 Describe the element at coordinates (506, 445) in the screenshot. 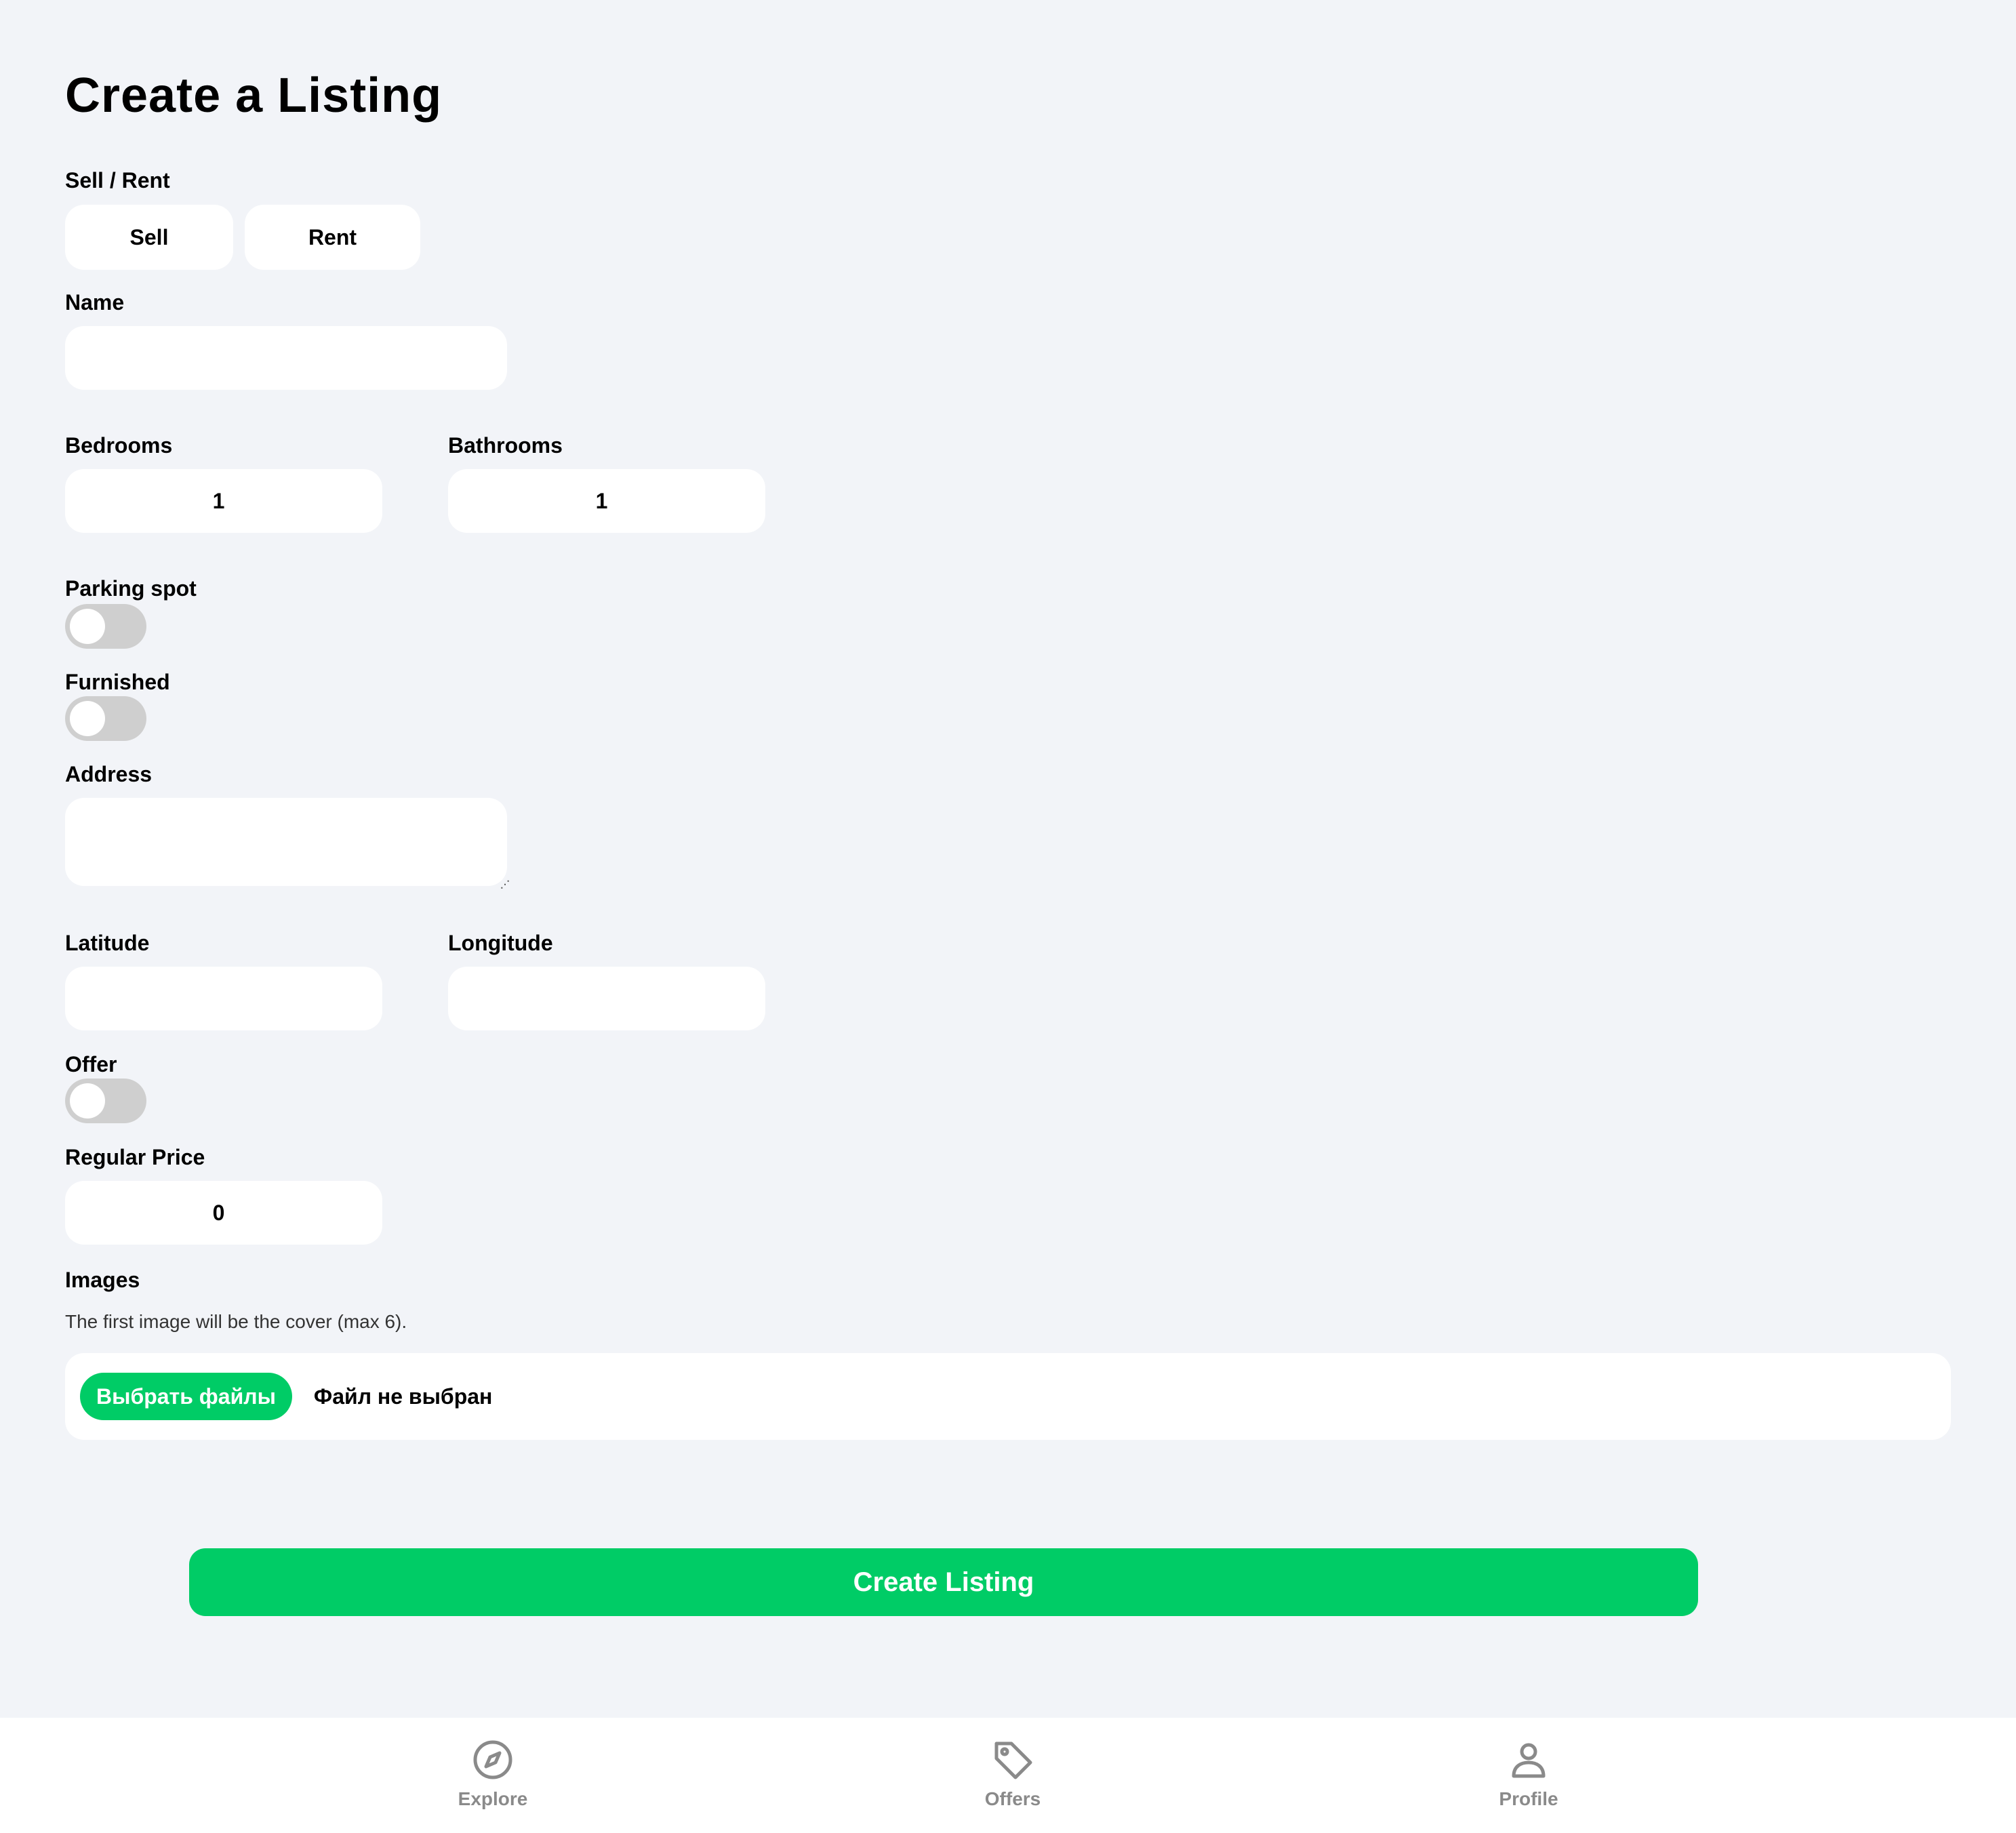

I see `bathrooms-label: Bathrooms` at that location.